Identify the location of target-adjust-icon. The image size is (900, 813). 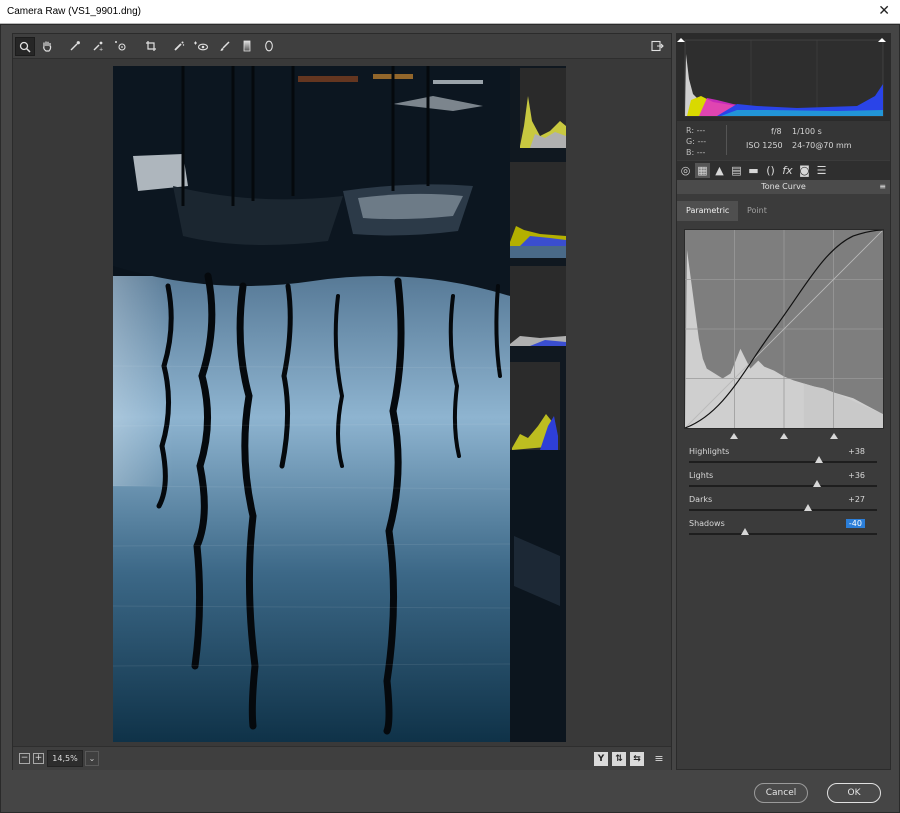
(120, 46).